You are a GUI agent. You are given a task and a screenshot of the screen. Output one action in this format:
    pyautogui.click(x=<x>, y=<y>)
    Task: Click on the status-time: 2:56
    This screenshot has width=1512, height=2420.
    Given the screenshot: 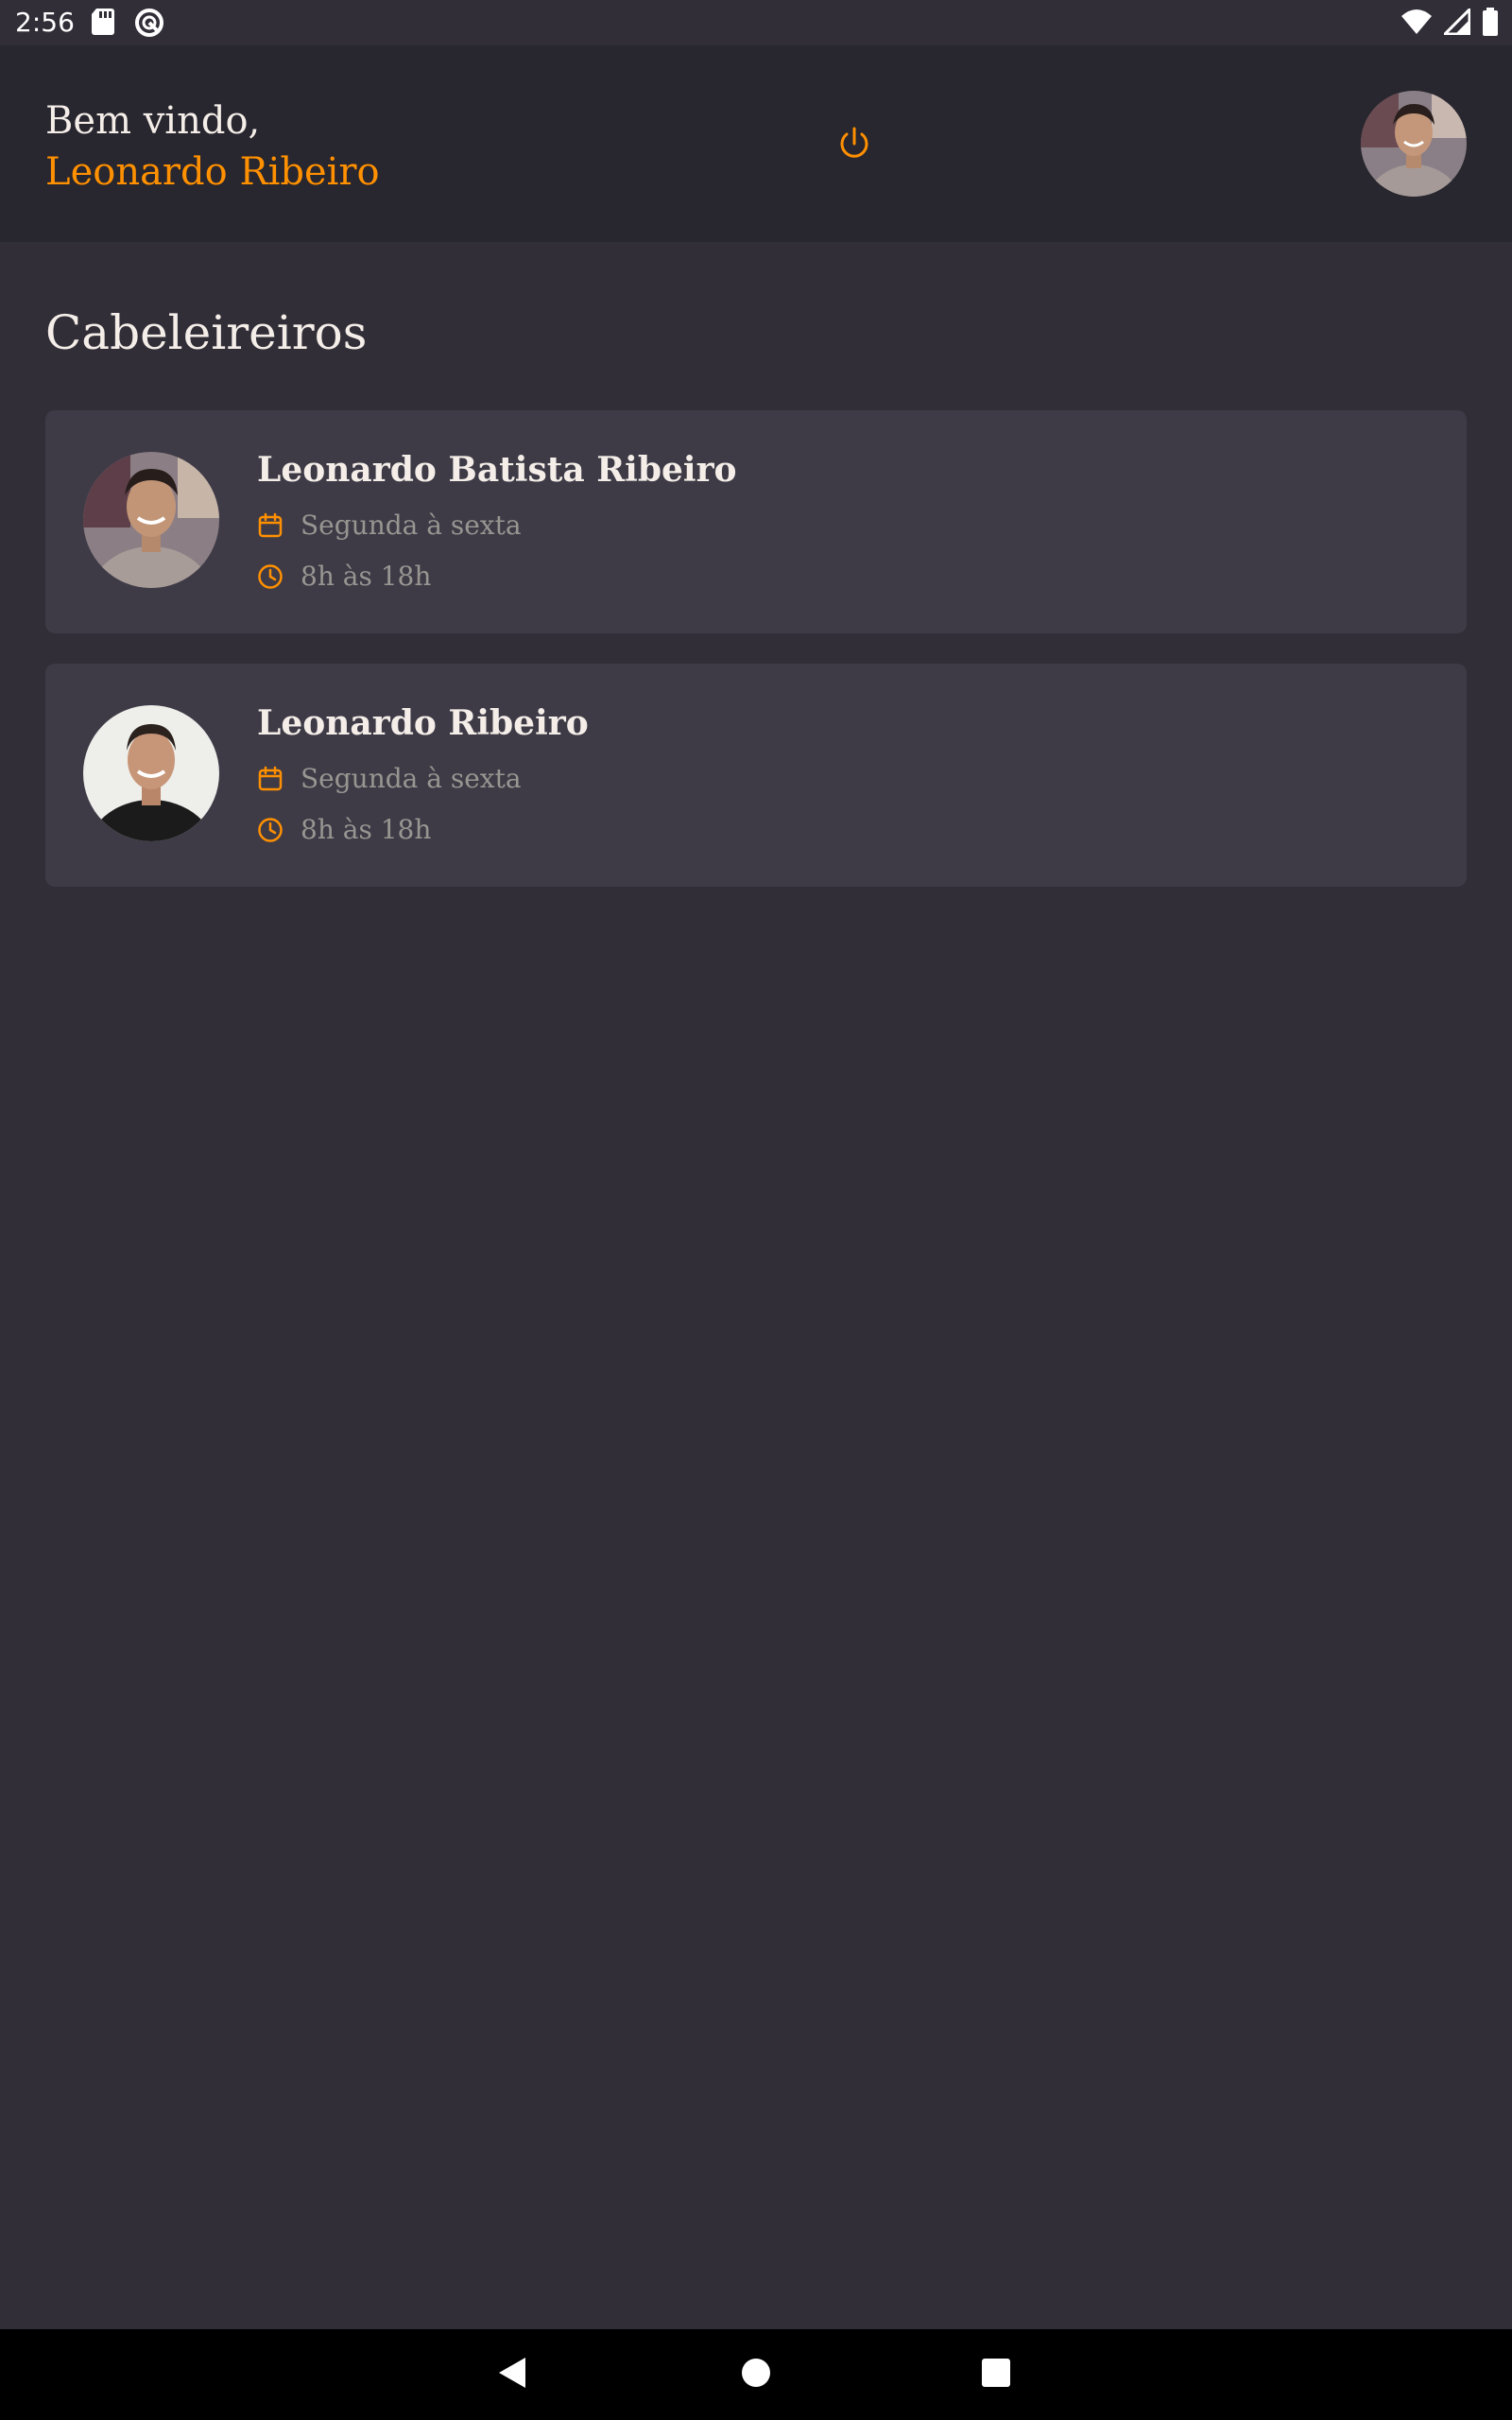 What is the action you would take?
    pyautogui.click(x=45, y=22)
    